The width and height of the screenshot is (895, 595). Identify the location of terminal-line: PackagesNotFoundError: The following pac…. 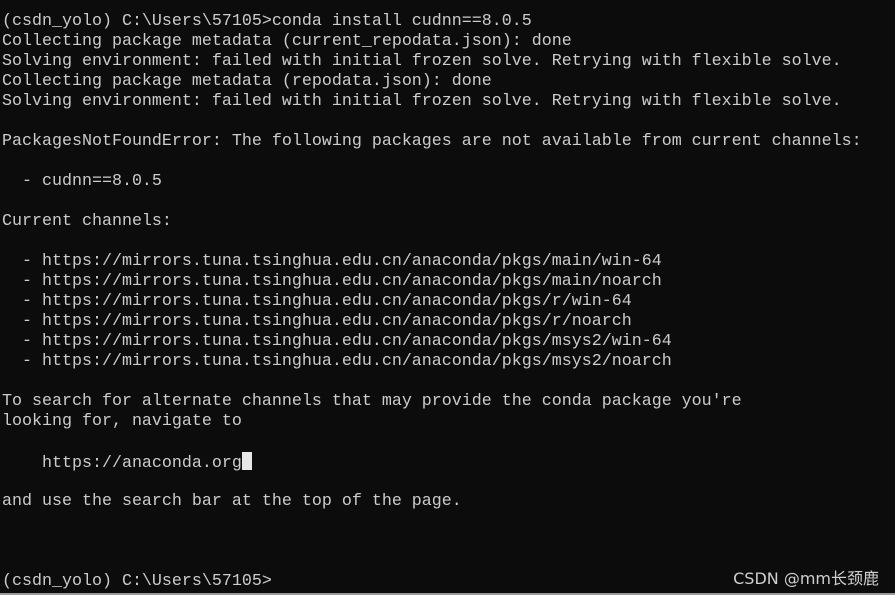
(432, 142).